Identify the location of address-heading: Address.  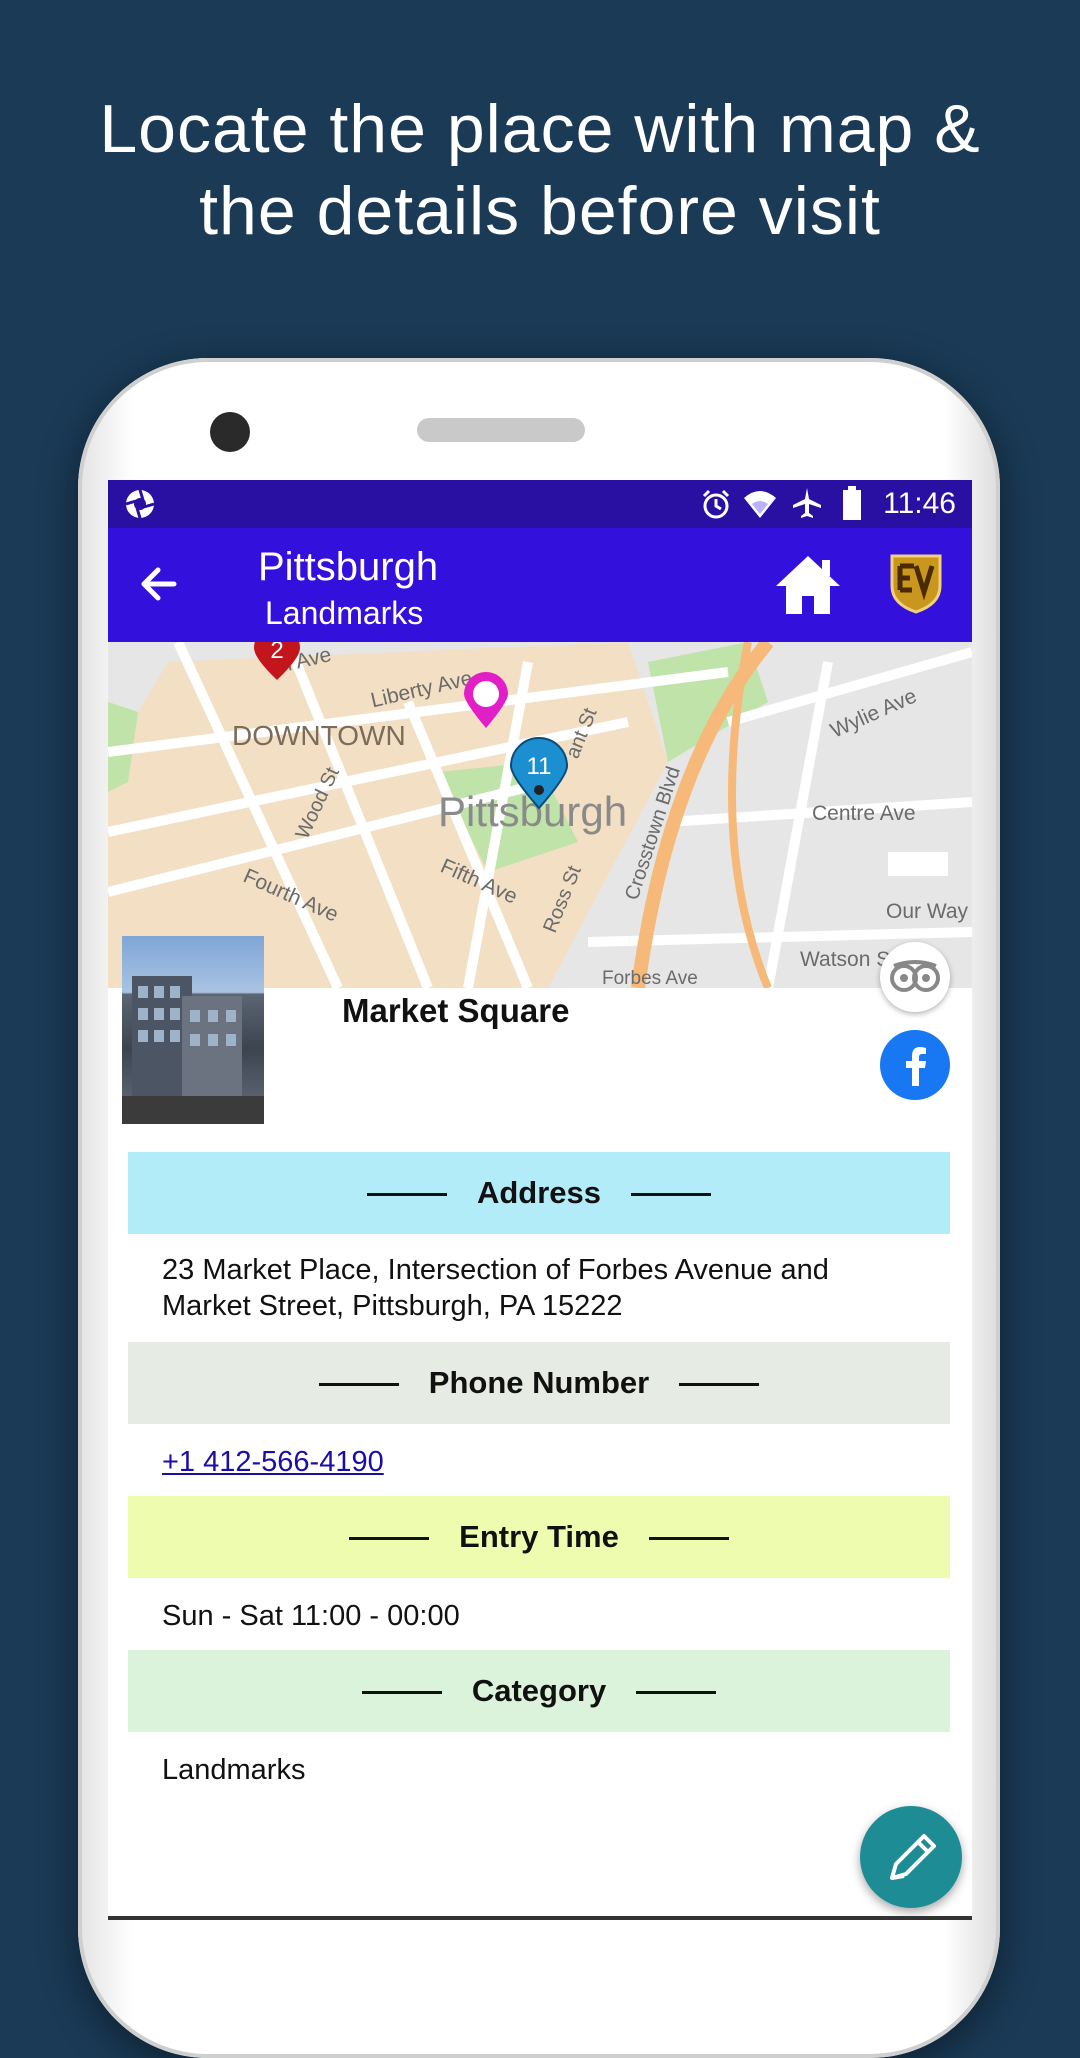
(539, 1192).